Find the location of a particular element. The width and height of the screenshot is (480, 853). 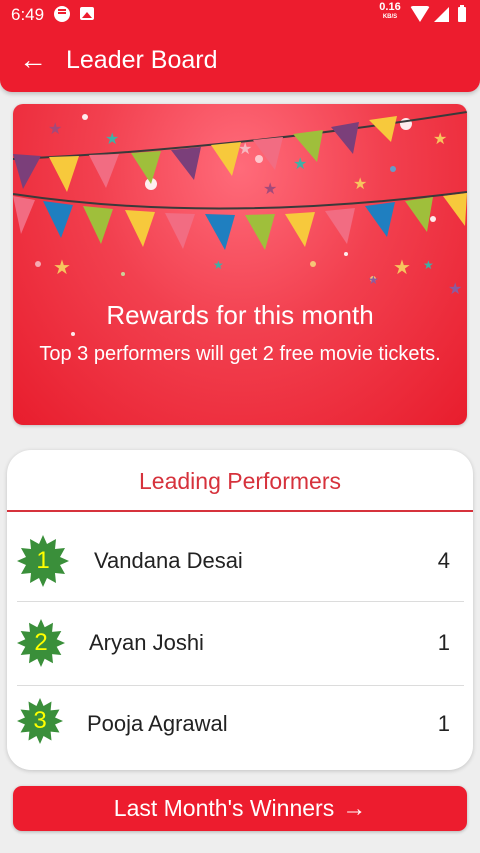

network-speed-value: 0.16 is located at coordinates (390, 7).